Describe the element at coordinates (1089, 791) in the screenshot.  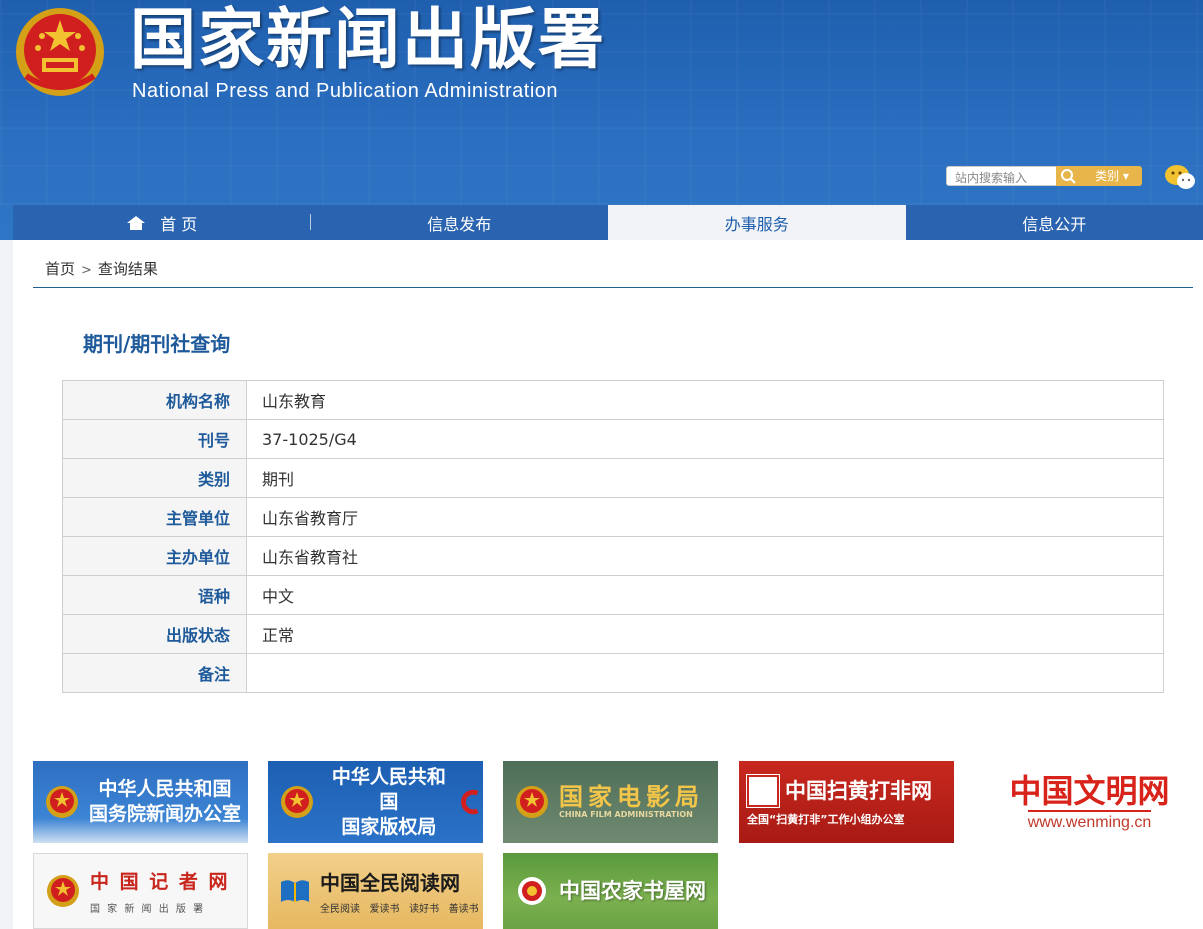
I see `logo-line1: 中国文明网` at that location.